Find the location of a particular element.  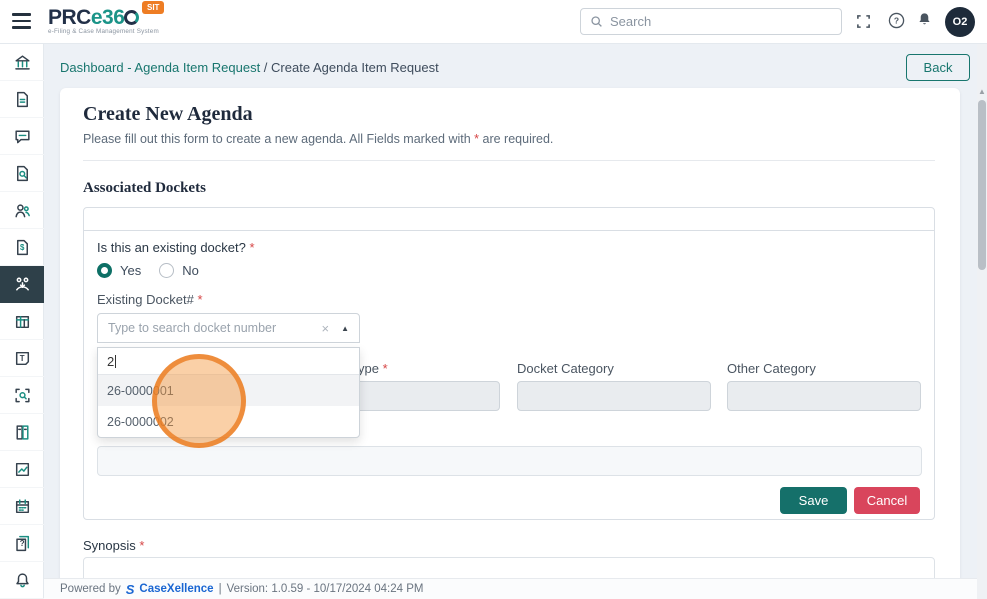

dropdown-search-input: 2 is located at coordinates (228, 361).